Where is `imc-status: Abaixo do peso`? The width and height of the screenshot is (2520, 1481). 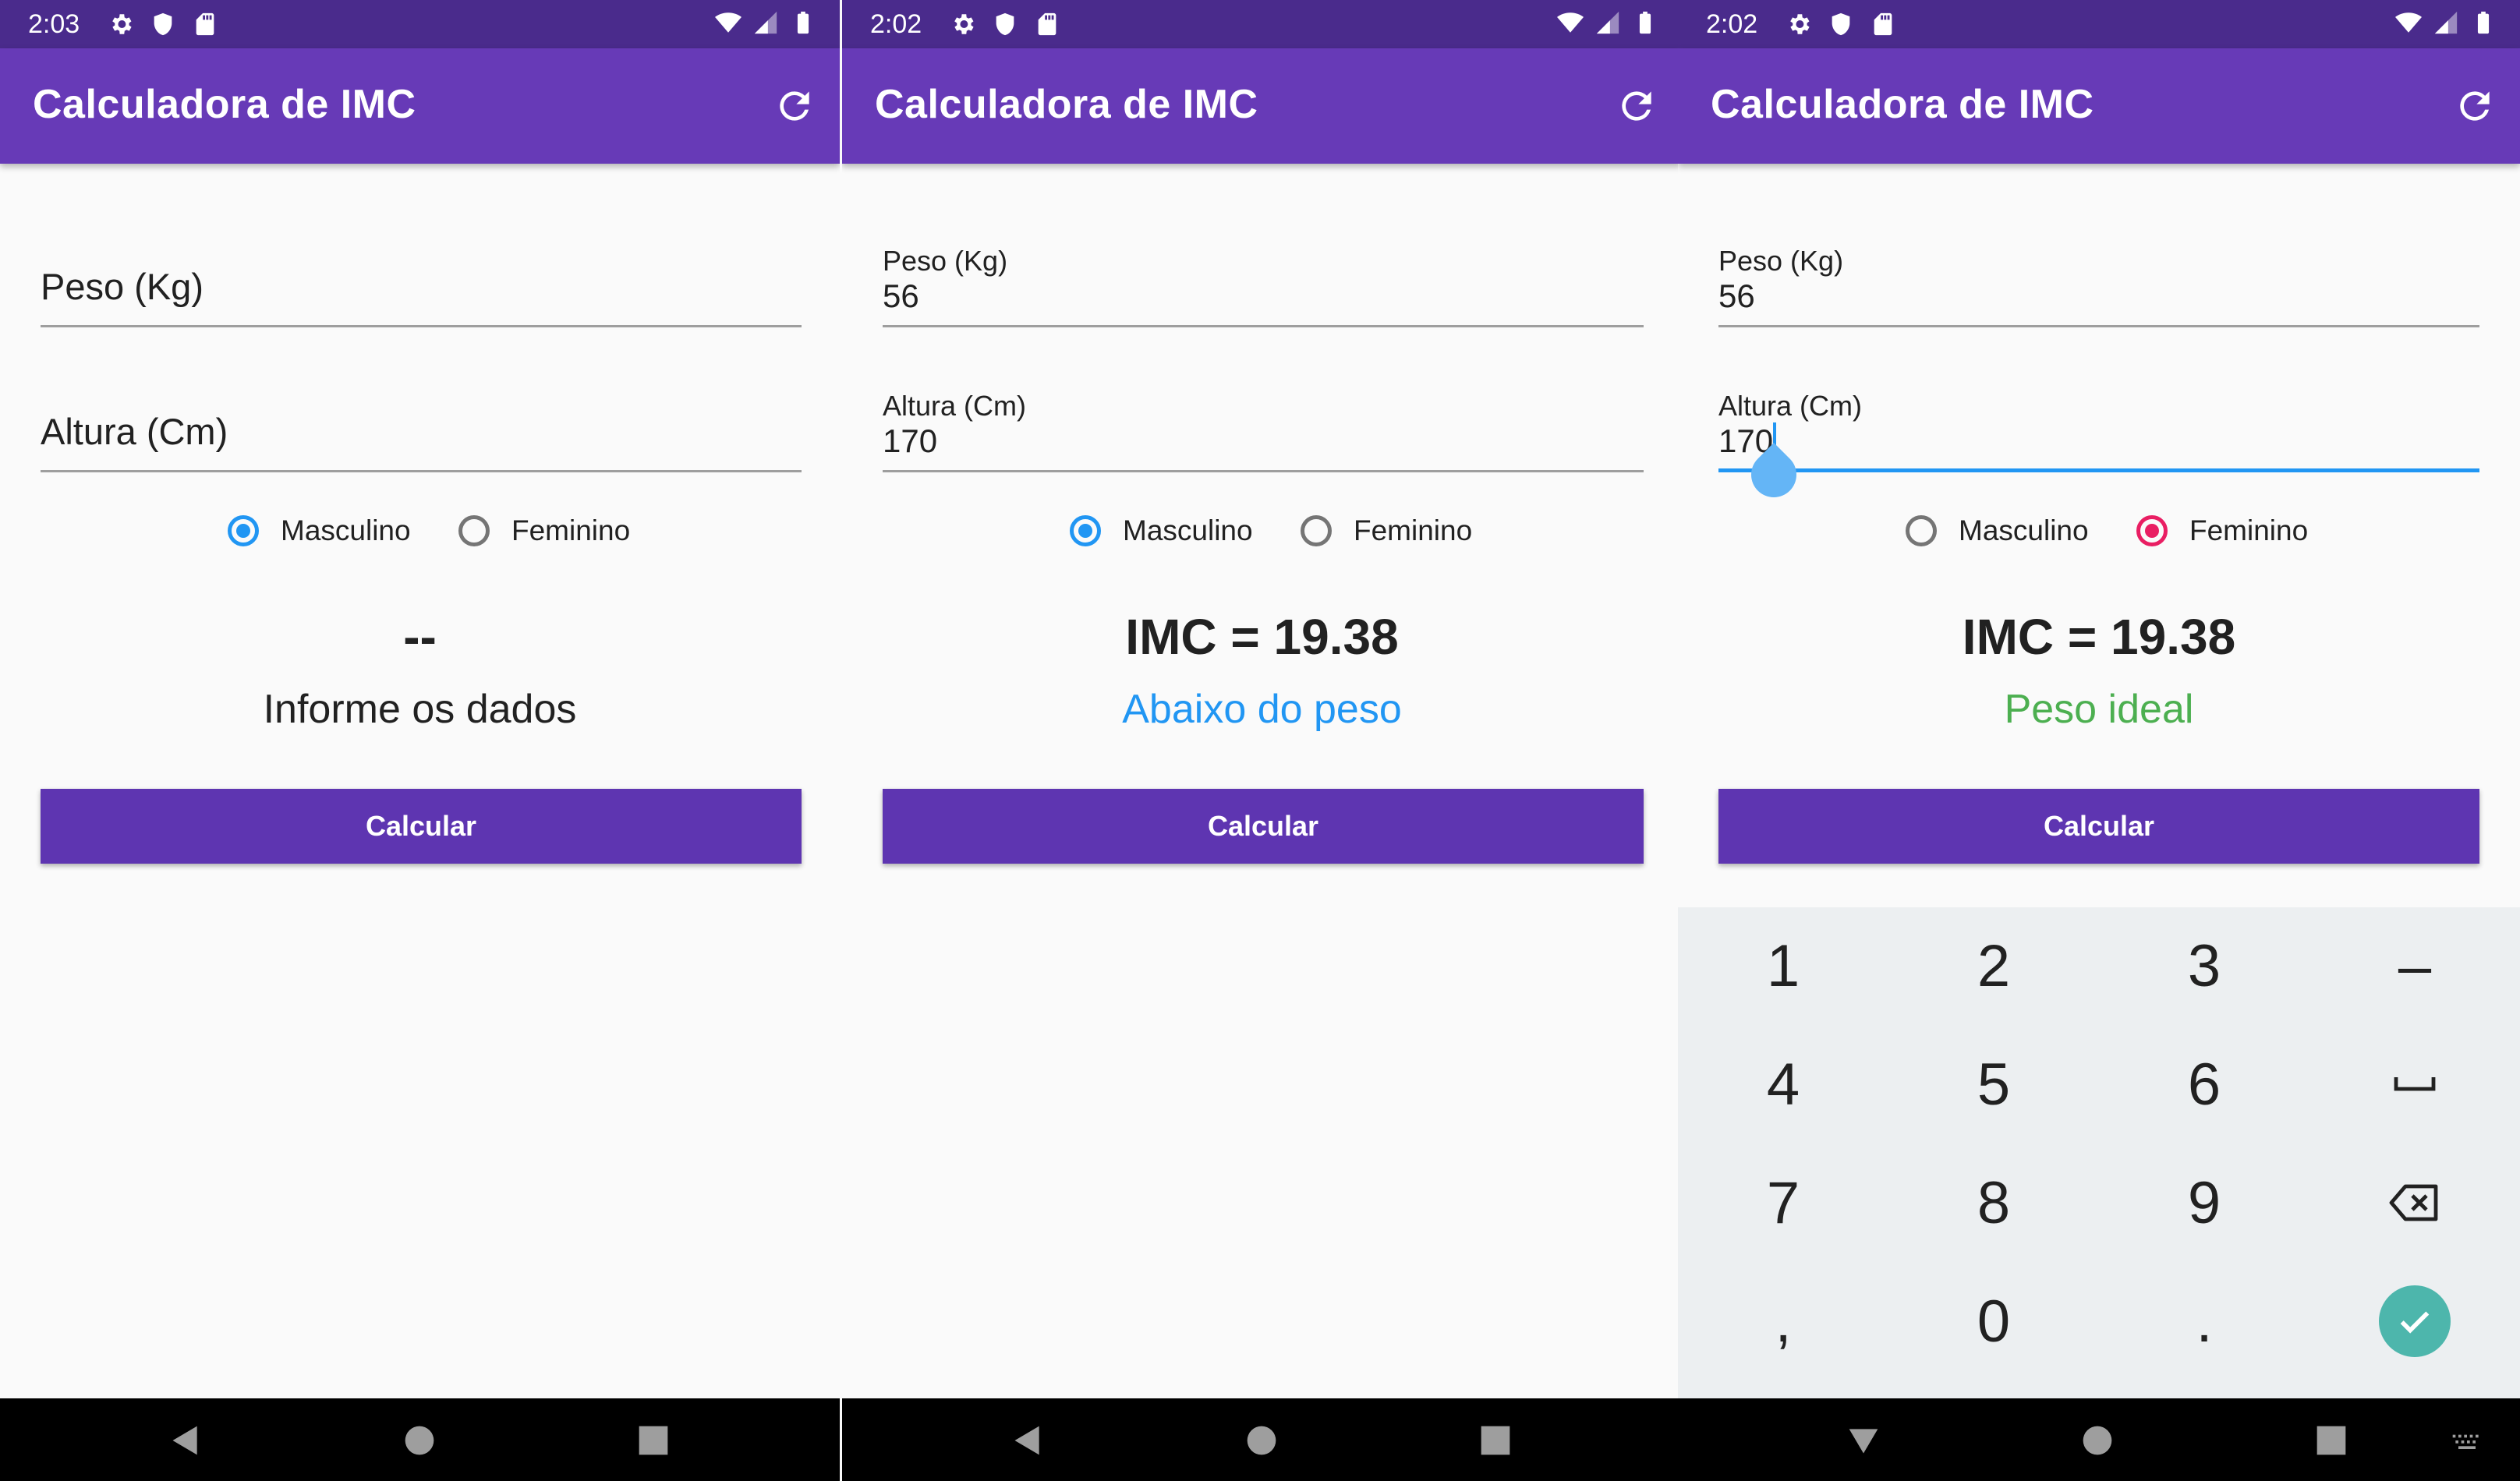 imc-status: Abaixo do peso is located at coordinates (1262, 709).